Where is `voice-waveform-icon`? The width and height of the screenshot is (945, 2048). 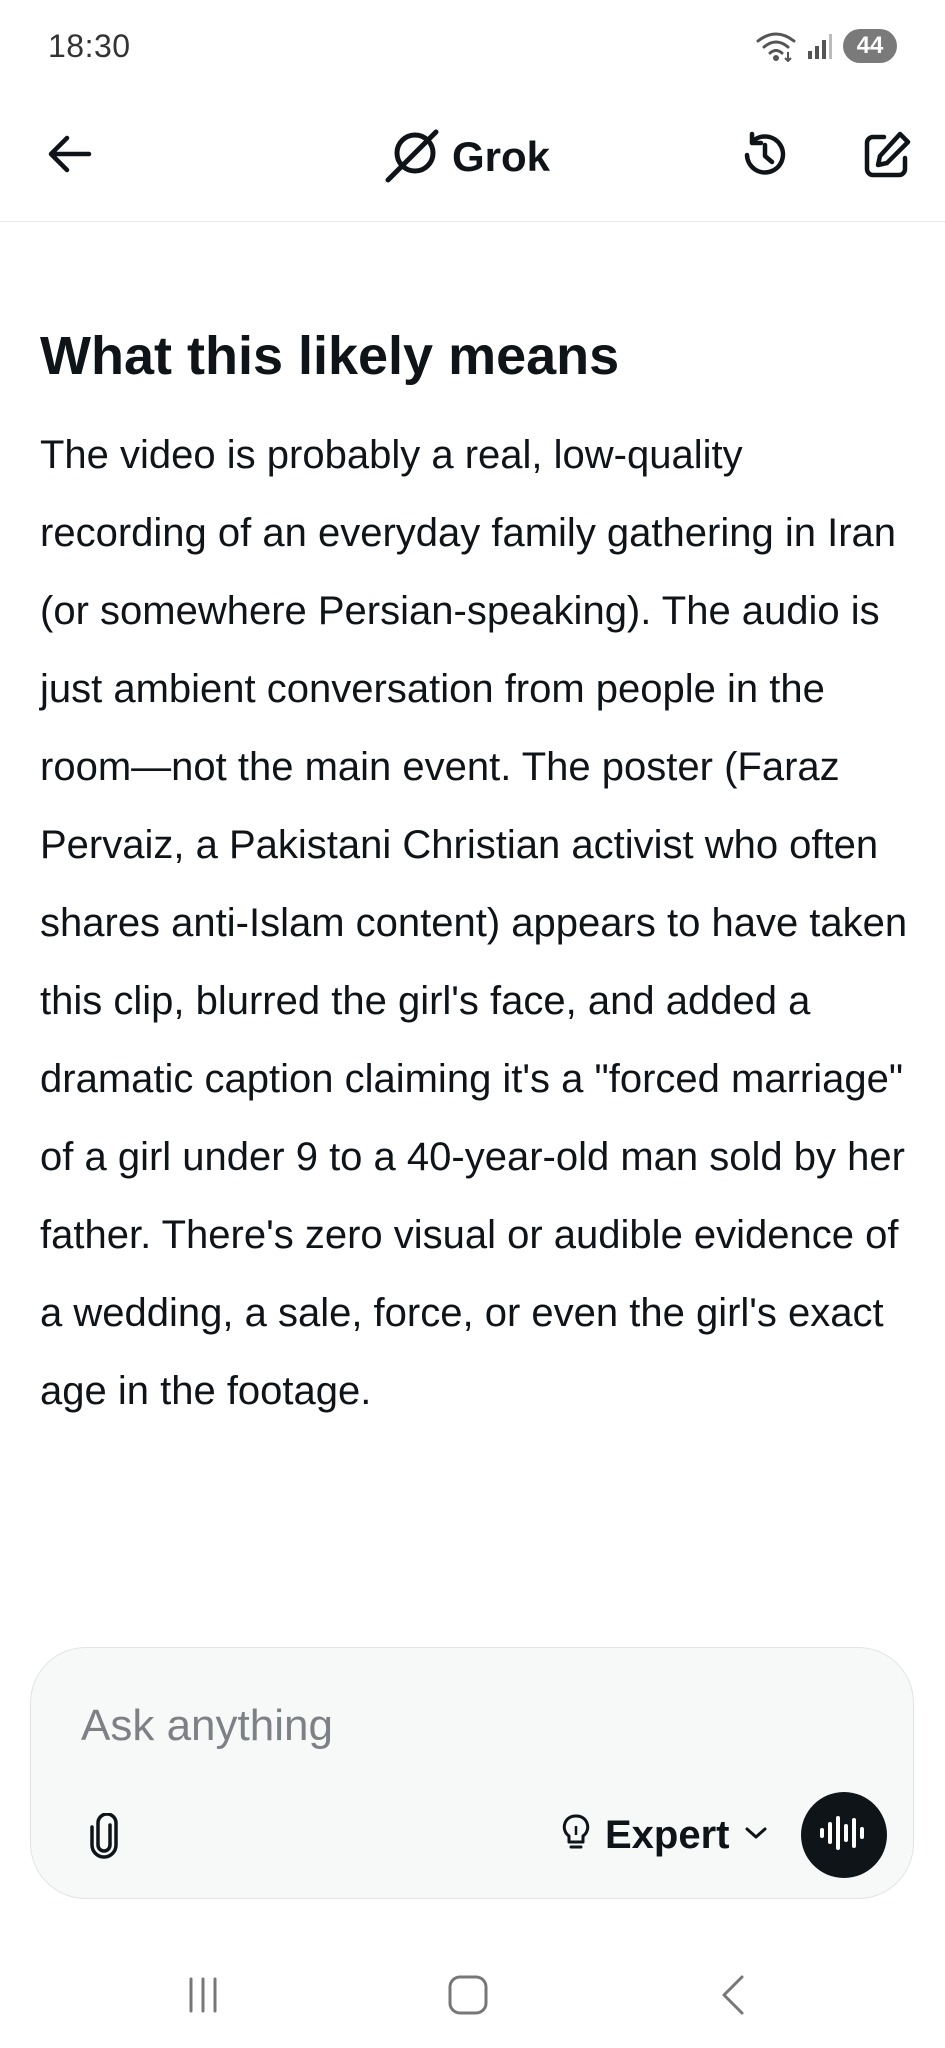
voice-waveform-icon is located at coordinates (844, 1835).